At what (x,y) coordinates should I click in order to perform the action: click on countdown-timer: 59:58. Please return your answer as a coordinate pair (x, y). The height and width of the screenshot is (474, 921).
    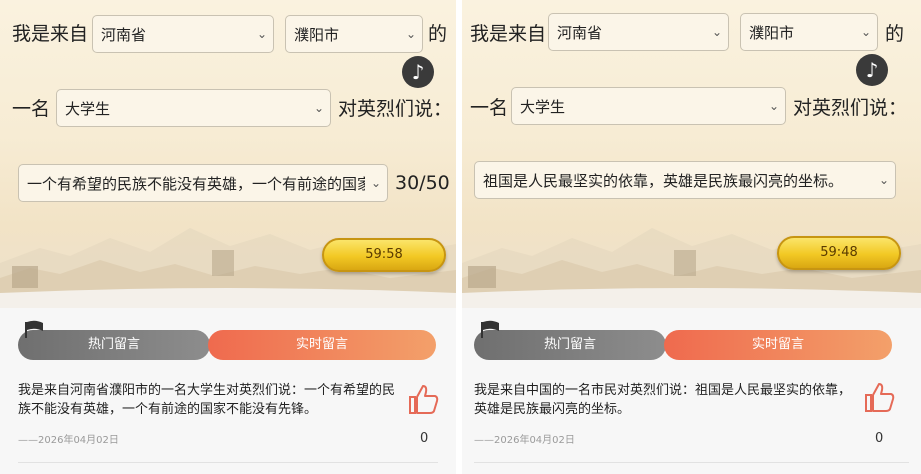
    Looking at the image, I should click on (384, 255).